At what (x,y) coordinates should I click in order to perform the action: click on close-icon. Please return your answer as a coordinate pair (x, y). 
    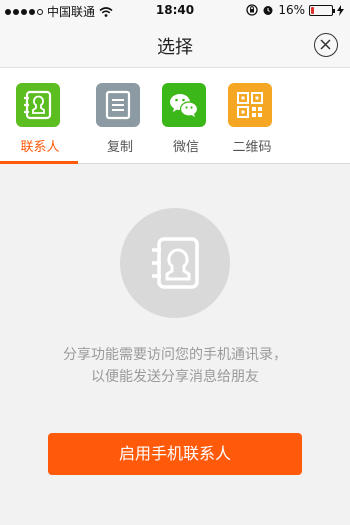
    Looking at the image, I should click on (325, 44).